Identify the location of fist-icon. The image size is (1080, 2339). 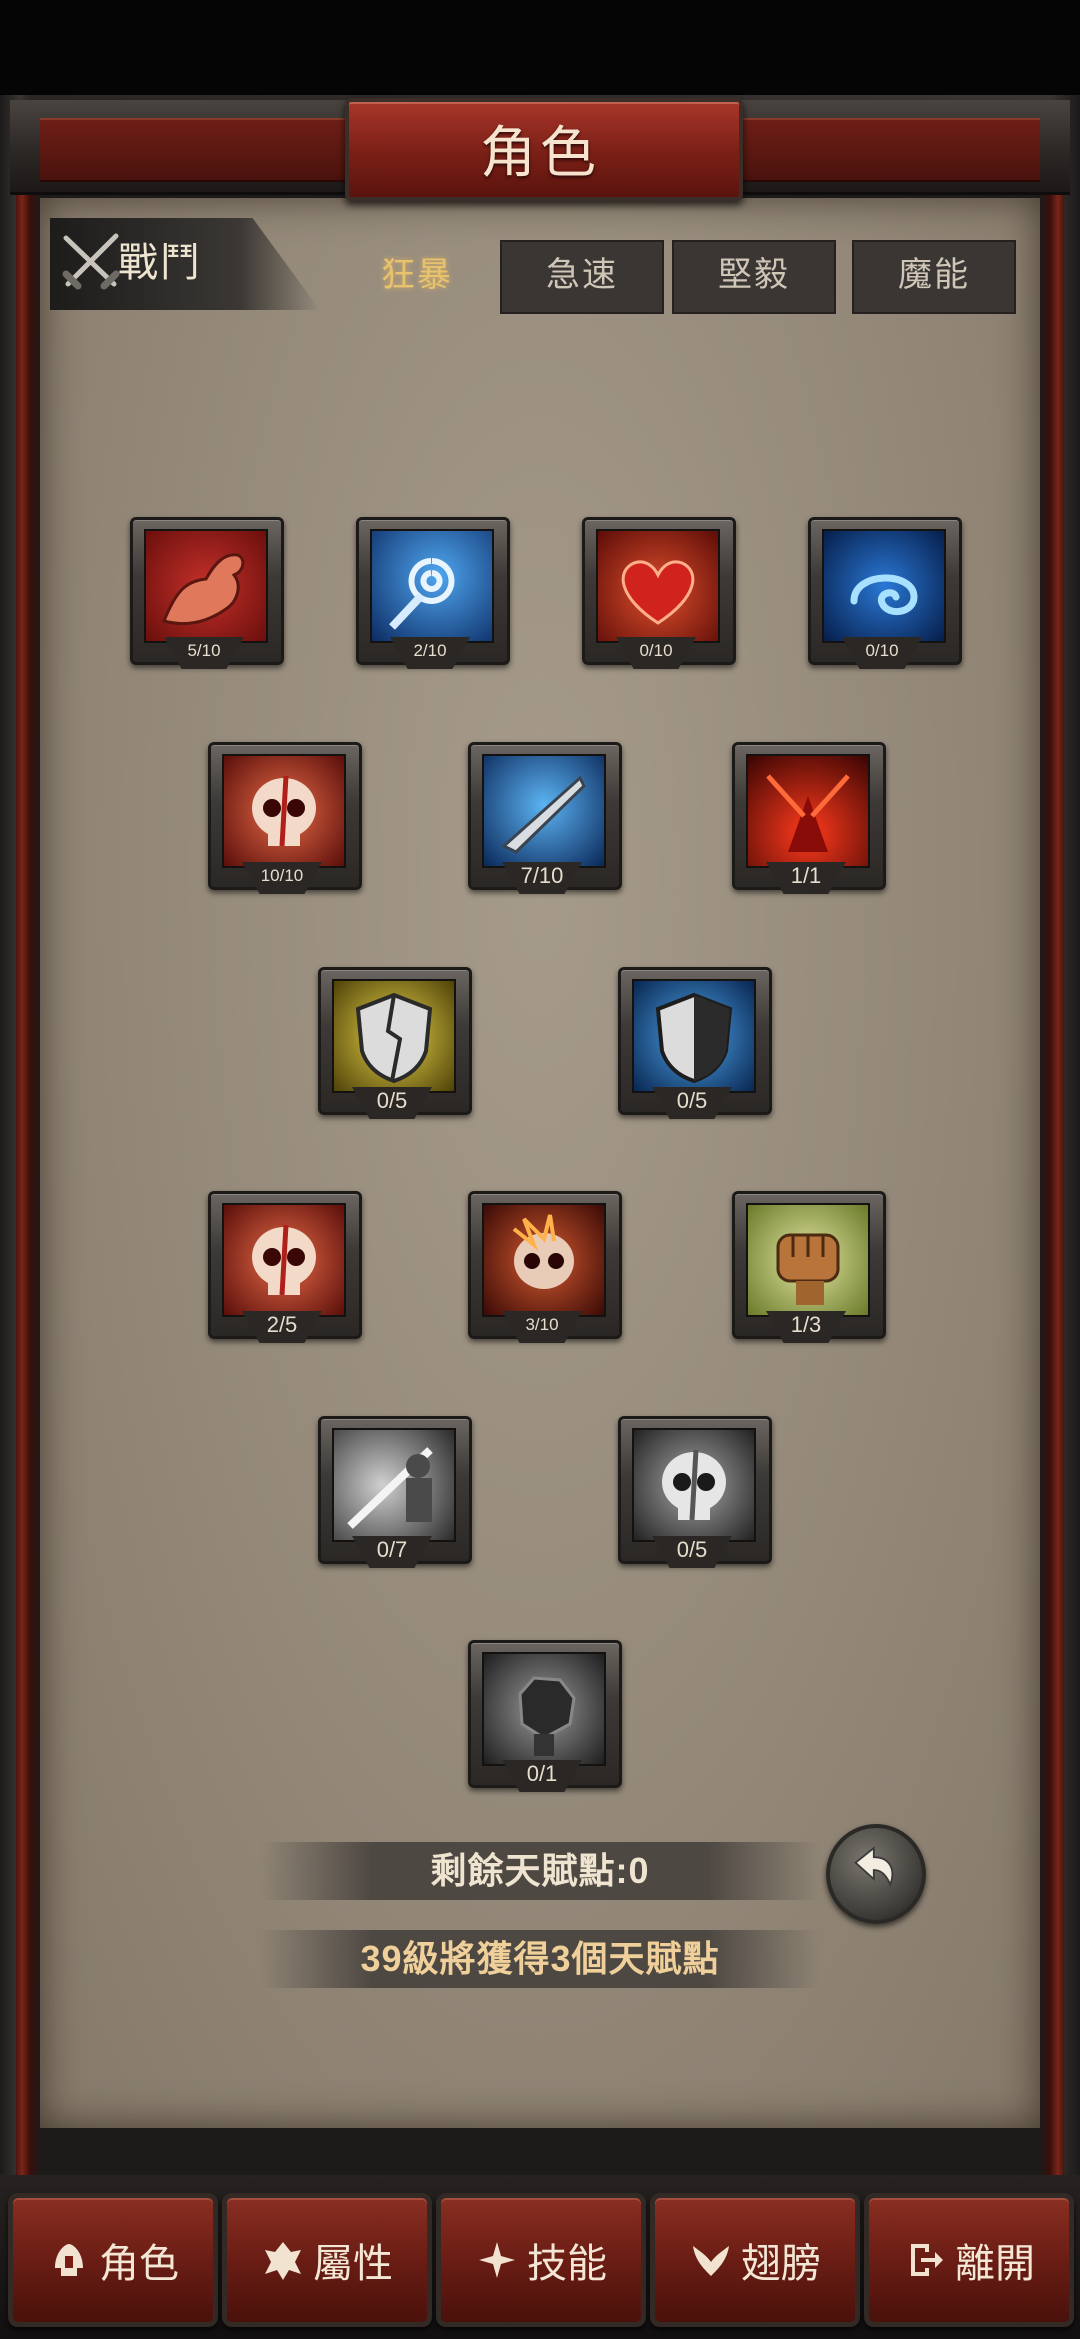
(808, 1260).